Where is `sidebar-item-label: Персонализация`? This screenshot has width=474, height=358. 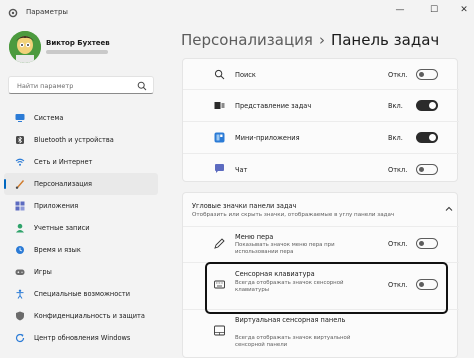
sidebar-item-label: Персонализация is located at coordinates (63, 184).